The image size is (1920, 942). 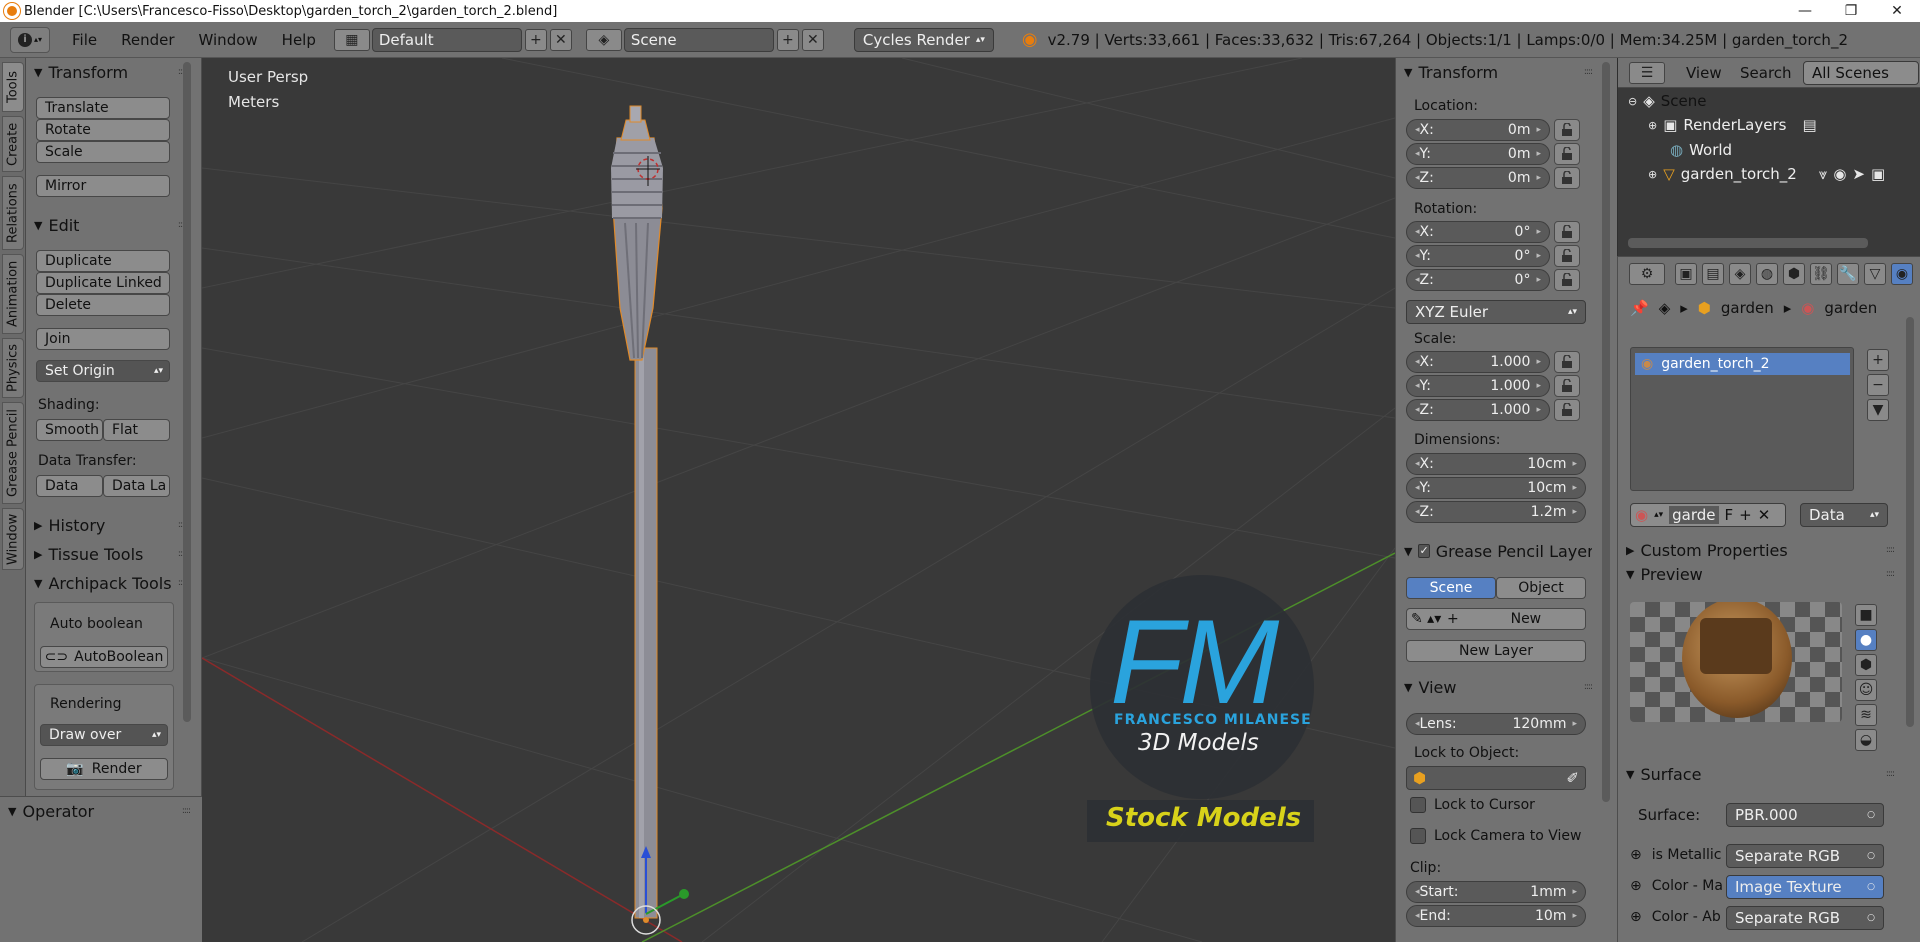 What do you see at coordinates (1742, 364) in the screenshot?
I see `material-slot-item: ◉ garden_torch_2` at bounding box center [1742, 364].